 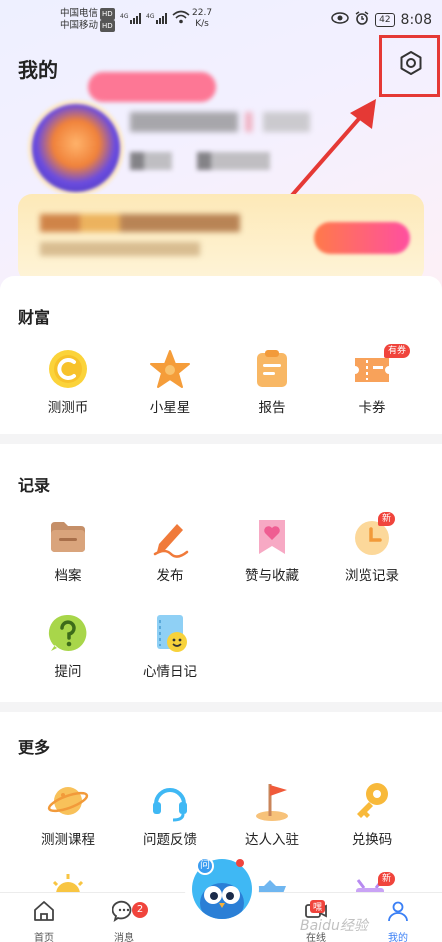 I want to click on user-icon, so click(x=398, y=914).